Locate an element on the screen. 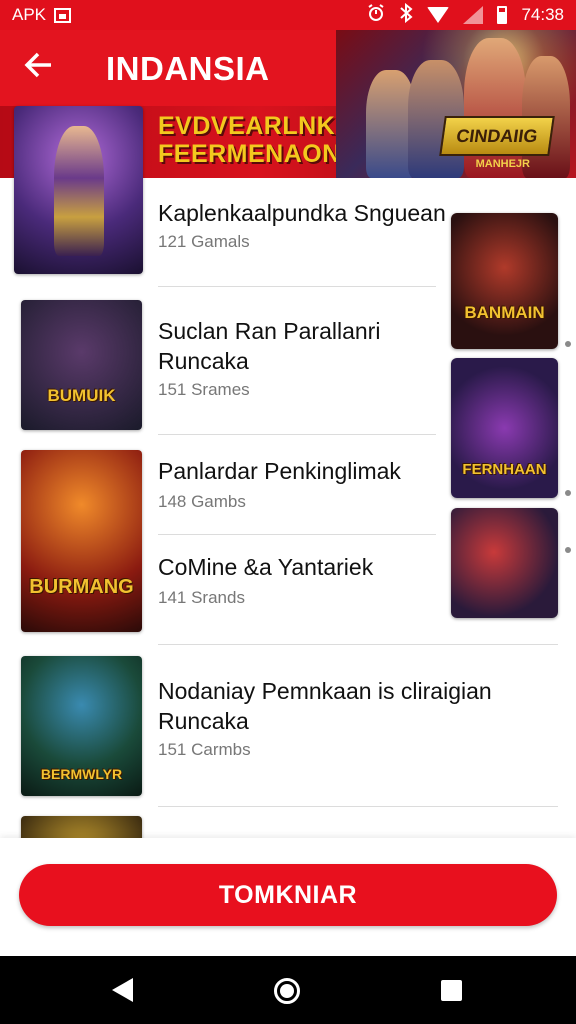 This screenshot has height=1024, width=576. game-logo-subtext: MANHEJR is located at coordinates (502, 164).